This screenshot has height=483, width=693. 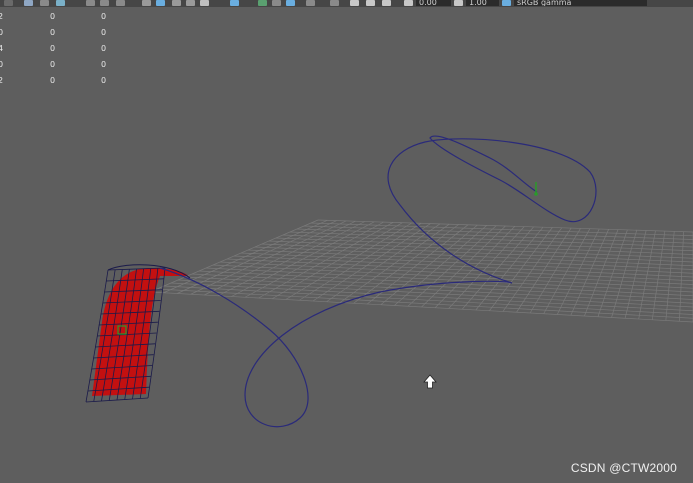 I want to click on watermark-text: CSDN @CTW2000, so click(x=623, y=468).